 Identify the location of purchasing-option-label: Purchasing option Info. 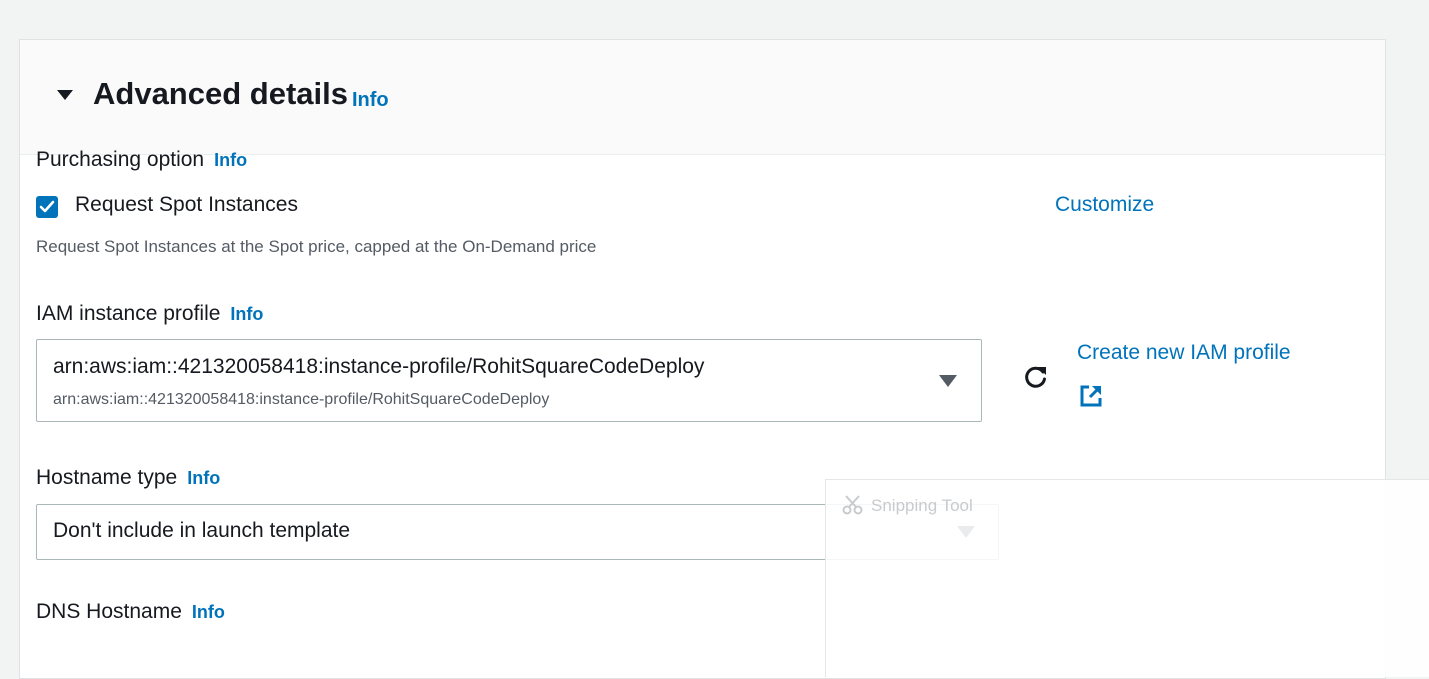
(141, 160).